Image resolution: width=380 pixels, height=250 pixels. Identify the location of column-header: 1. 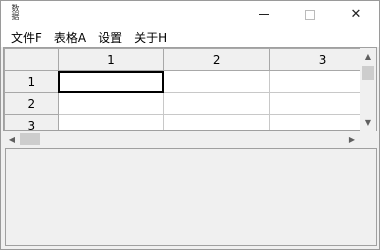
(111, 59).